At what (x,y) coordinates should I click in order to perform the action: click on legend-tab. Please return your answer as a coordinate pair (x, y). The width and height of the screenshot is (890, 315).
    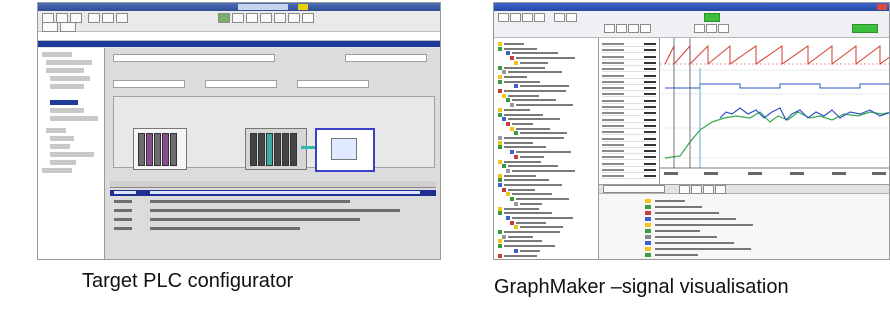
    Looking at the image, I should click on (634, 189).